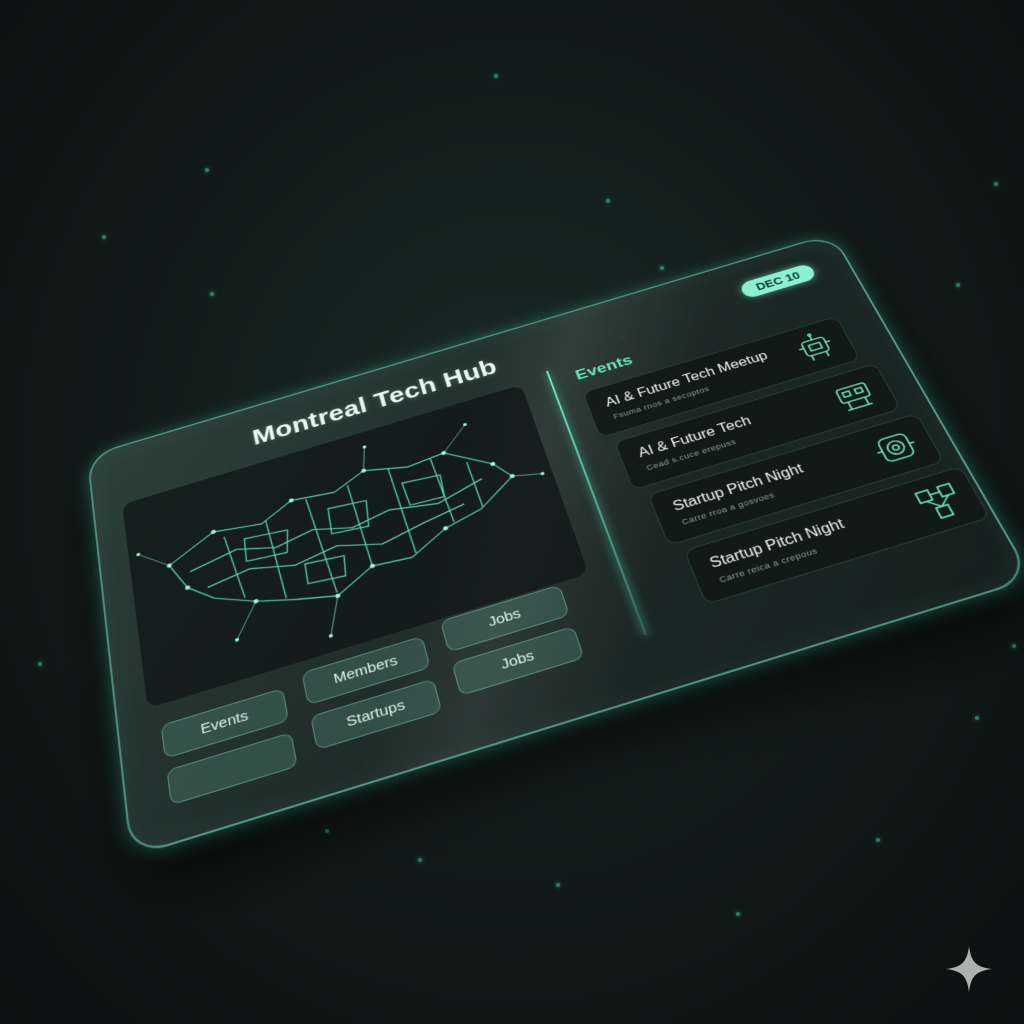 Image resolution: width=1024 pixels, height=1024 pixels. I want to click on date-badge: DEC 10, so click(778, 281).